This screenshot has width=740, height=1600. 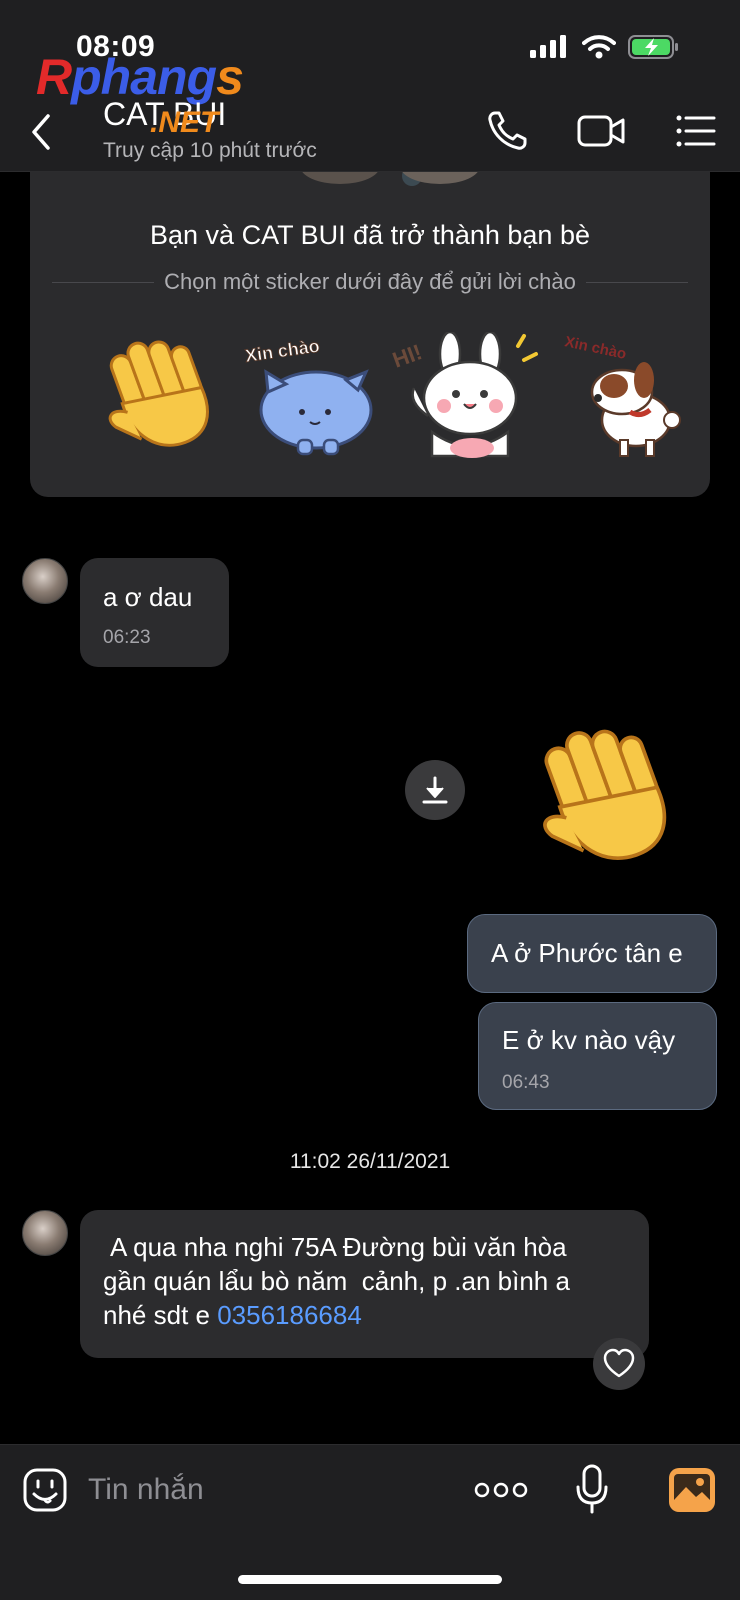 I want to click on watermark-logo-suffix: .NET, so click(x=184, y=122).